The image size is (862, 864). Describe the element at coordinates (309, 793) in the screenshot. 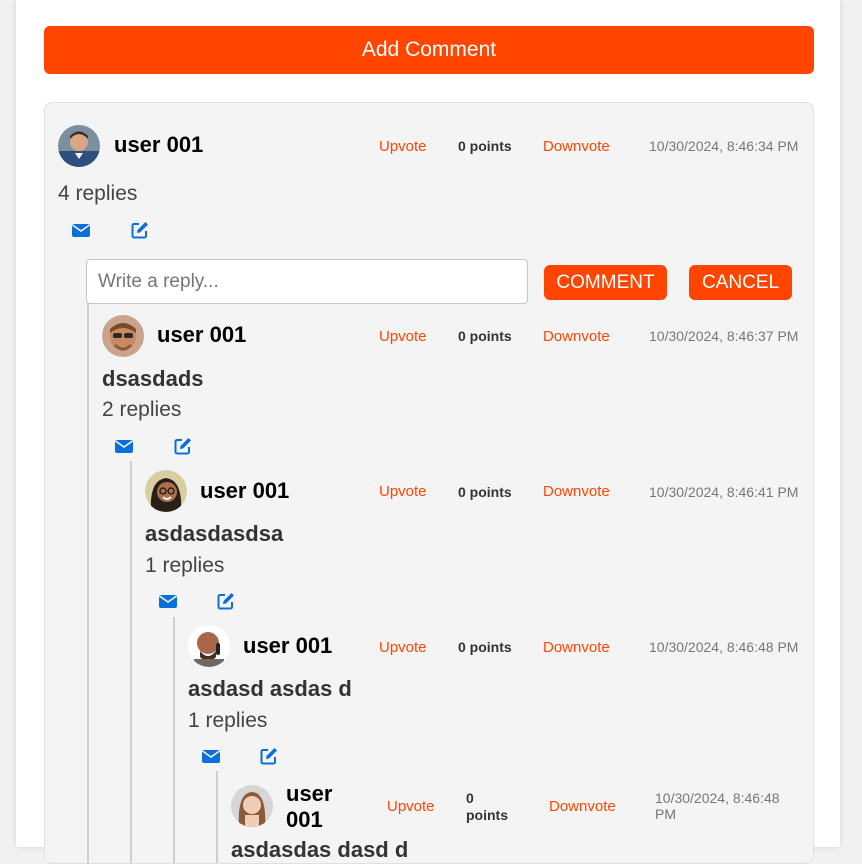

I see `username-line: user` at that location.